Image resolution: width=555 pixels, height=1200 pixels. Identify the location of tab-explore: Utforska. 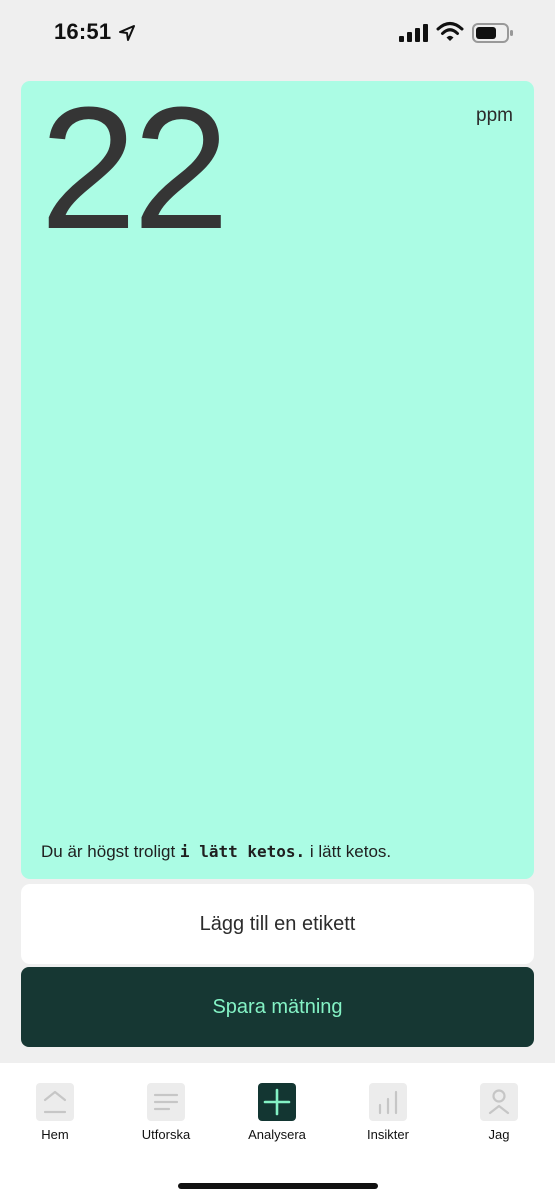
(166, 1112).